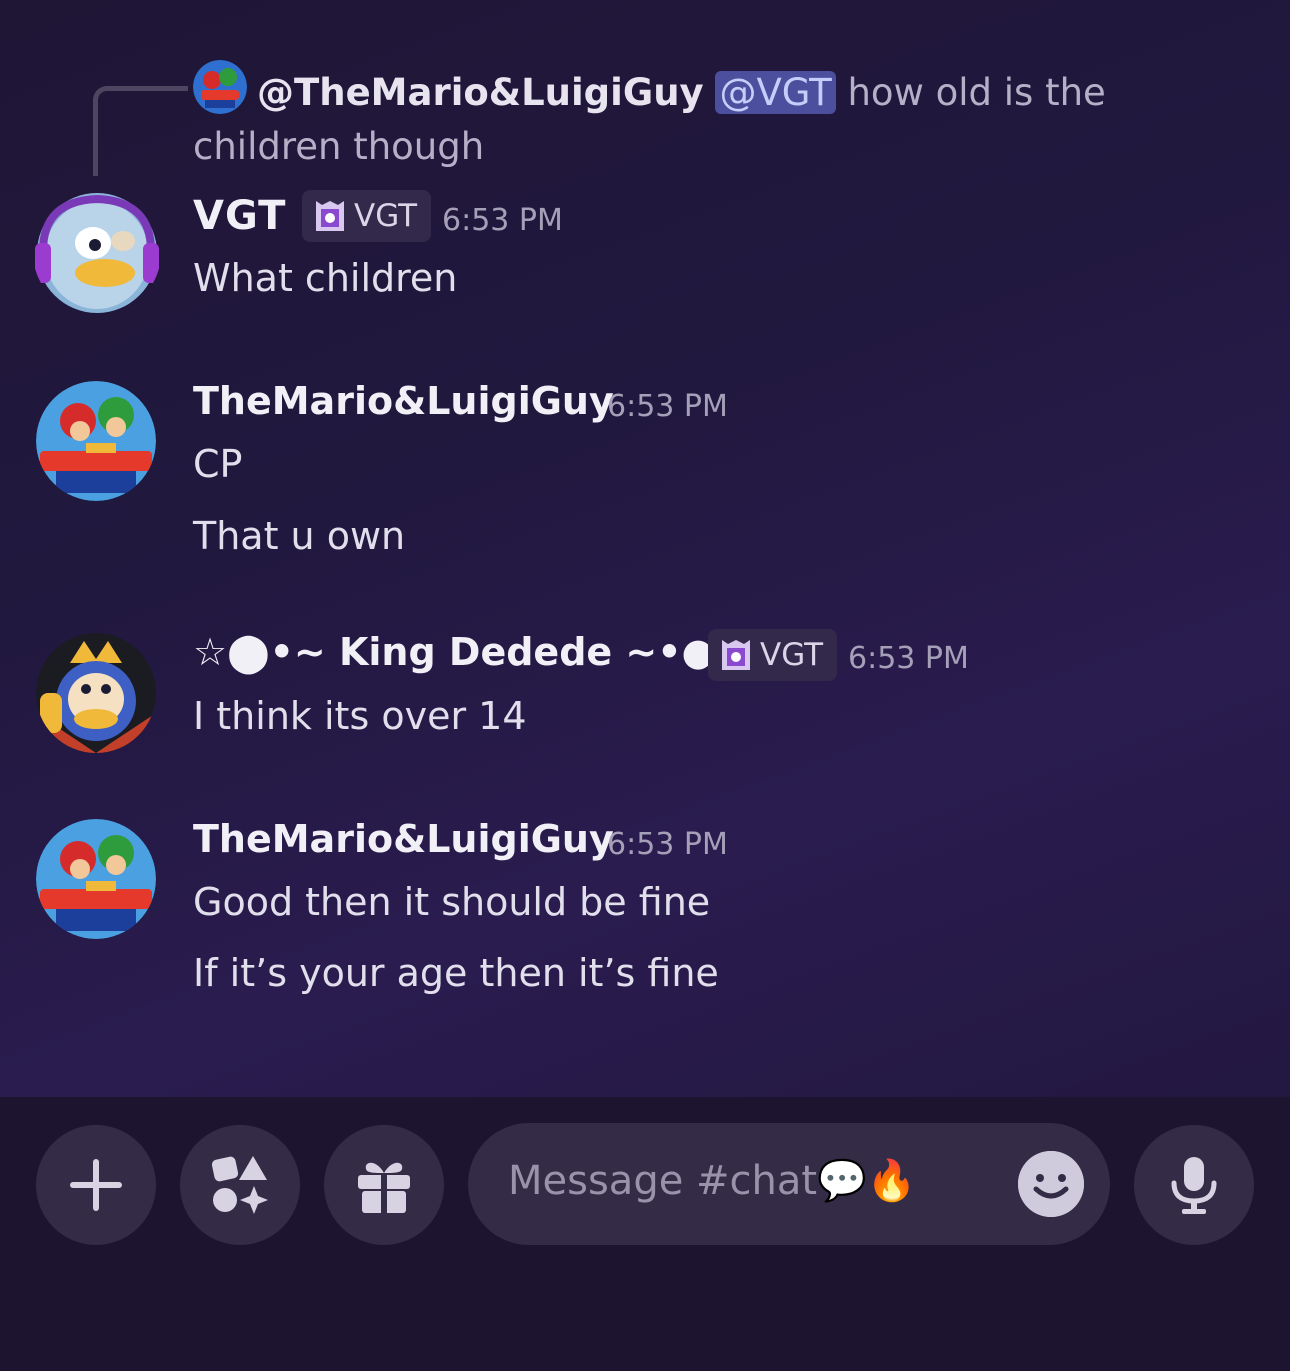  I want to click on attach-button, so click(96, 1185).